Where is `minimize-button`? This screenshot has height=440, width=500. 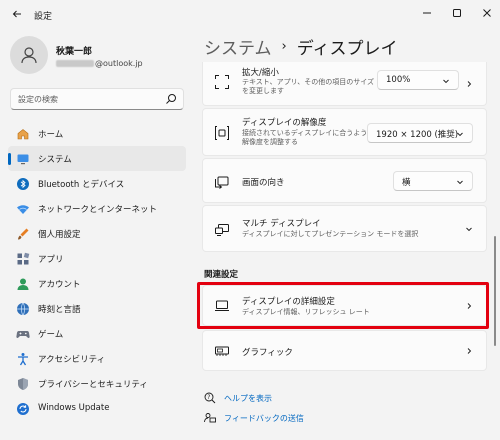
minimize-button is located at coordinates (427, 13).